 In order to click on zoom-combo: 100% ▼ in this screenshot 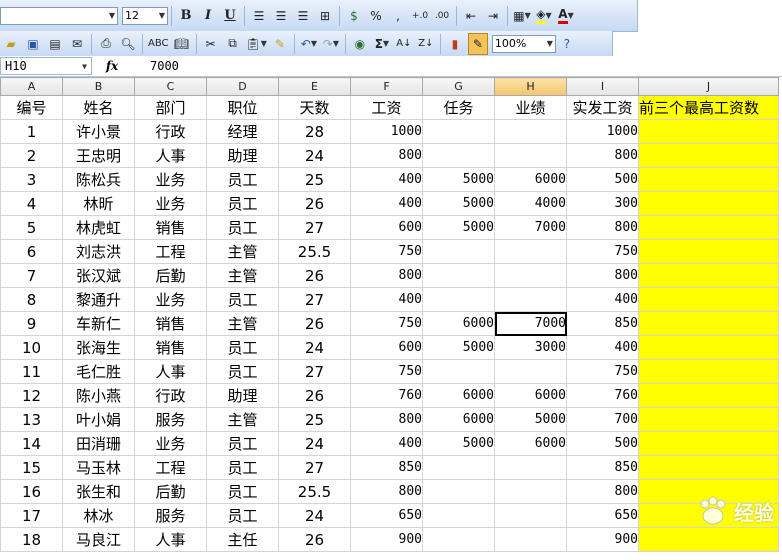, I will do `click(523, 43)`.